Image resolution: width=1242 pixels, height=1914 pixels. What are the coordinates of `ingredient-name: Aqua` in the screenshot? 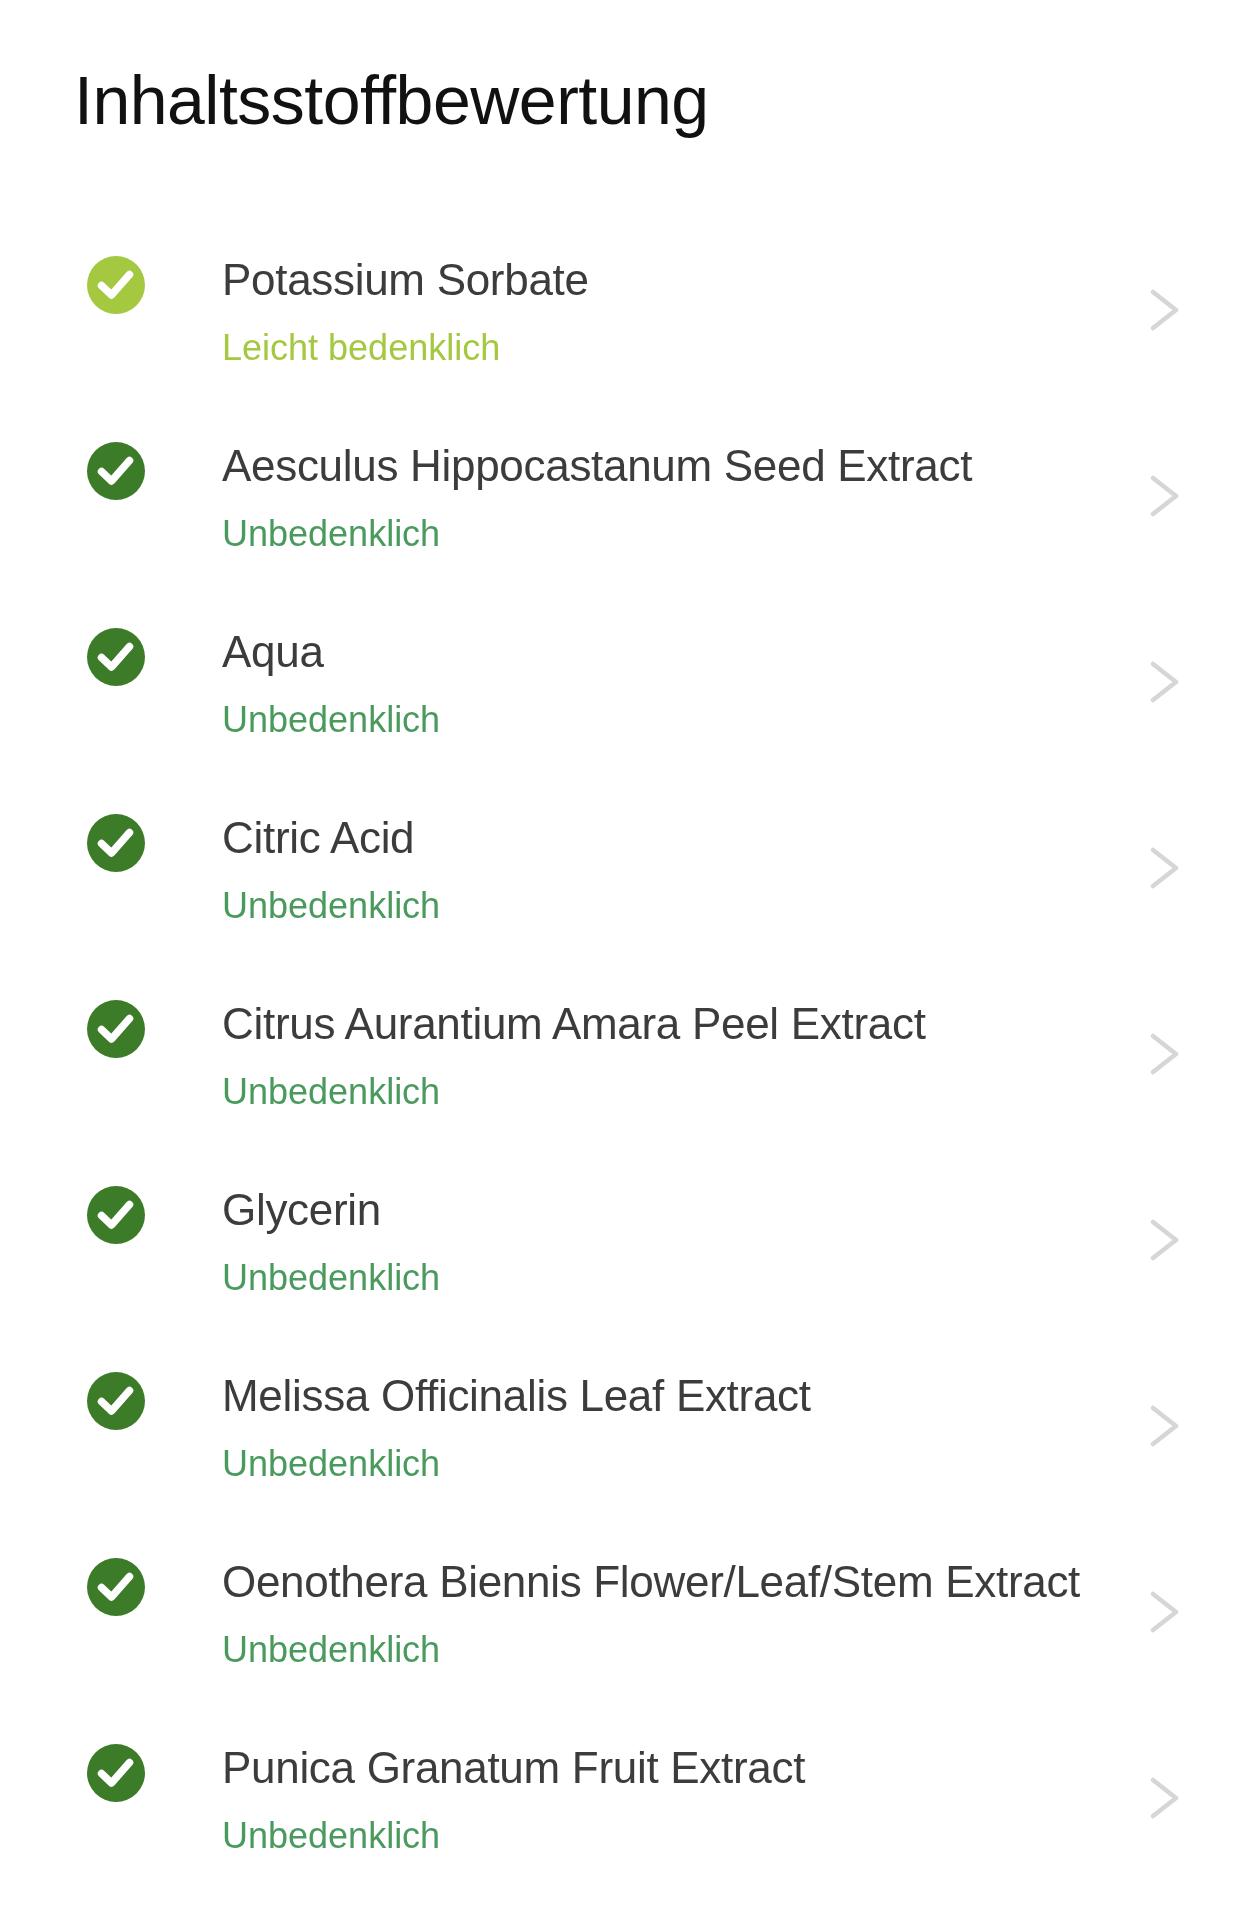 It's located at (273, 652).